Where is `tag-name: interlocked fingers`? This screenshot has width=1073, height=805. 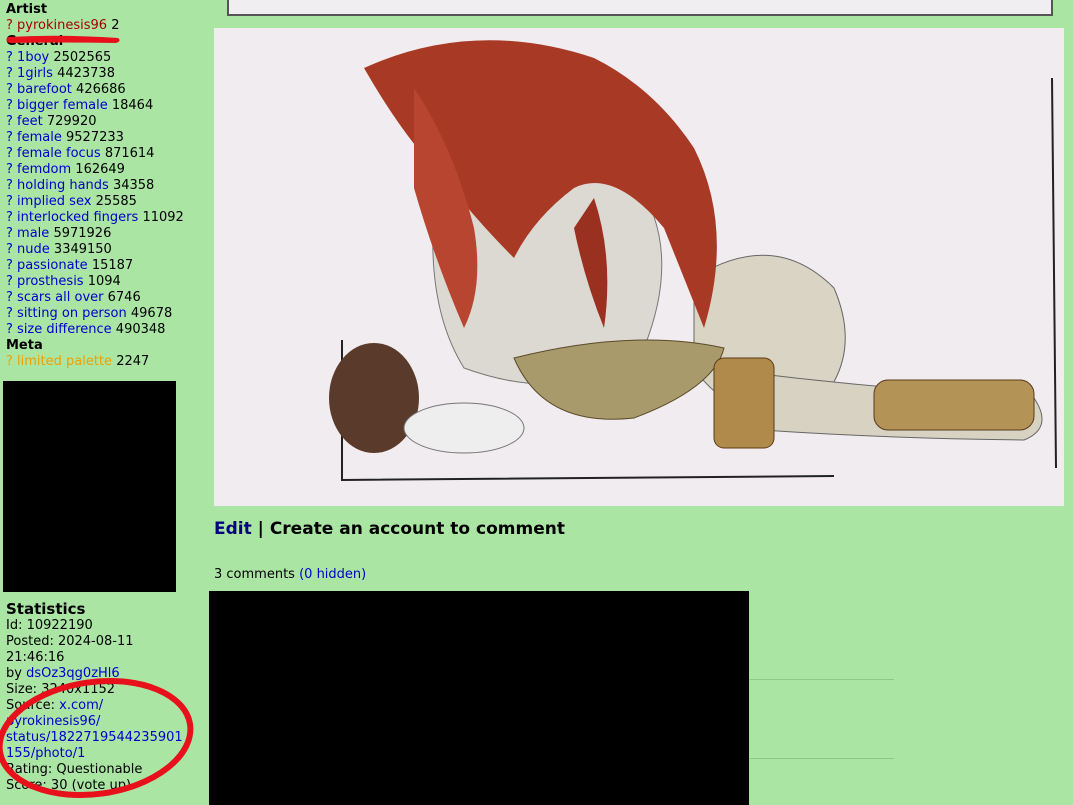 tag-name: interlocked fingers is located at coordinates (77, 217).